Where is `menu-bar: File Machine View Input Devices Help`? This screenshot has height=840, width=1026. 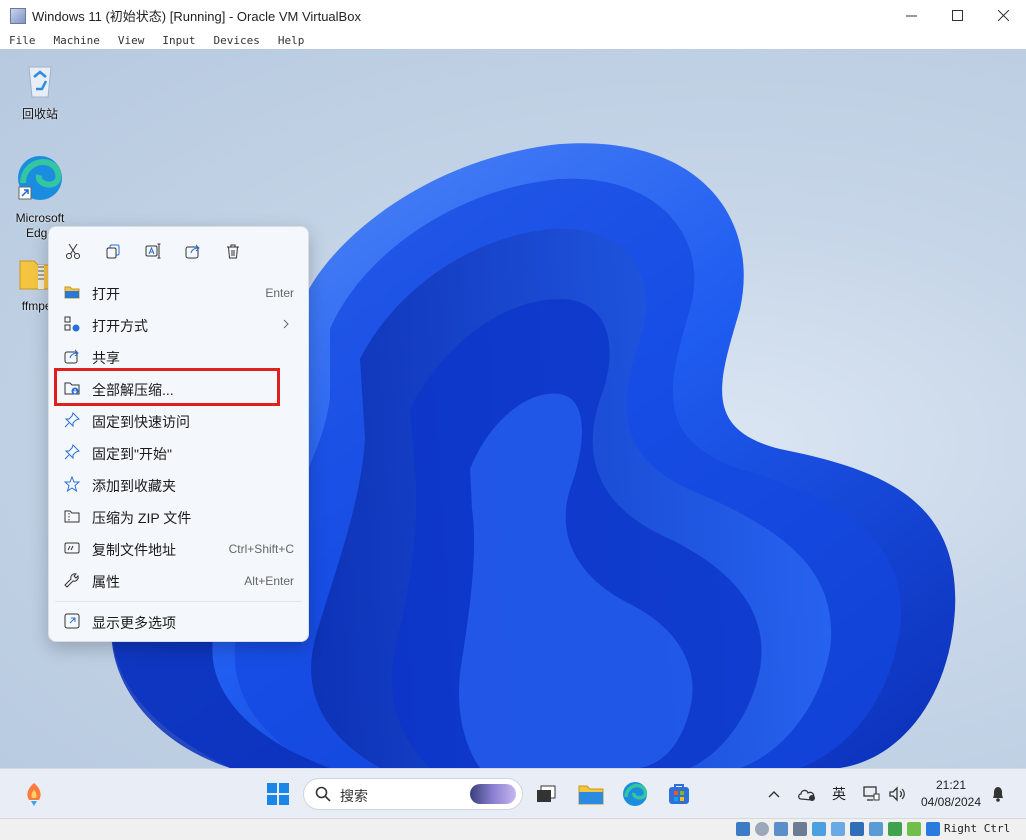
menu-bar: File Machine View Input Devices Help is located at coordinates (513, 40).